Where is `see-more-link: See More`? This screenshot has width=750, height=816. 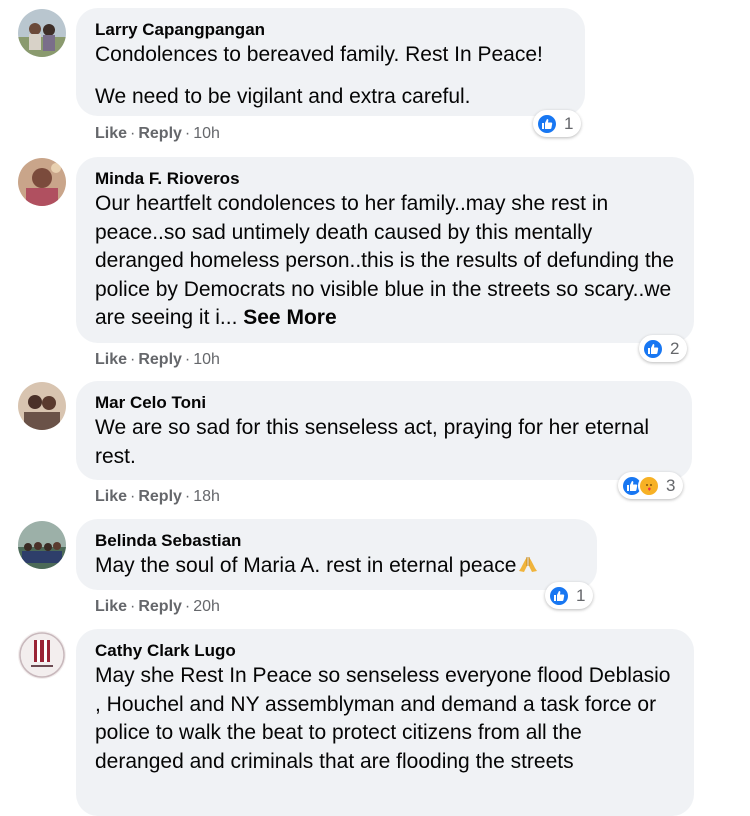 see-more-link: See More is located at coordinates (289, 317).